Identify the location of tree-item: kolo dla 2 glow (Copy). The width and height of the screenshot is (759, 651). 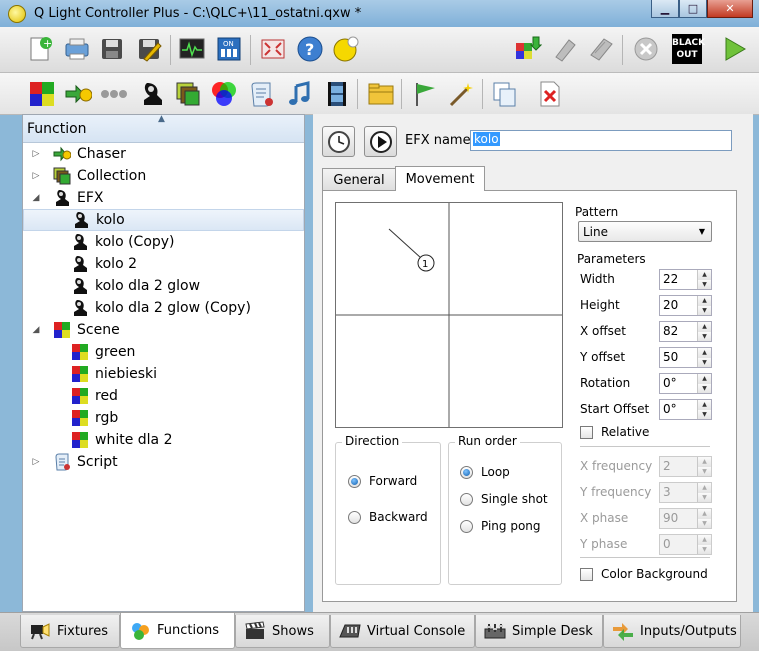
(163, 308).